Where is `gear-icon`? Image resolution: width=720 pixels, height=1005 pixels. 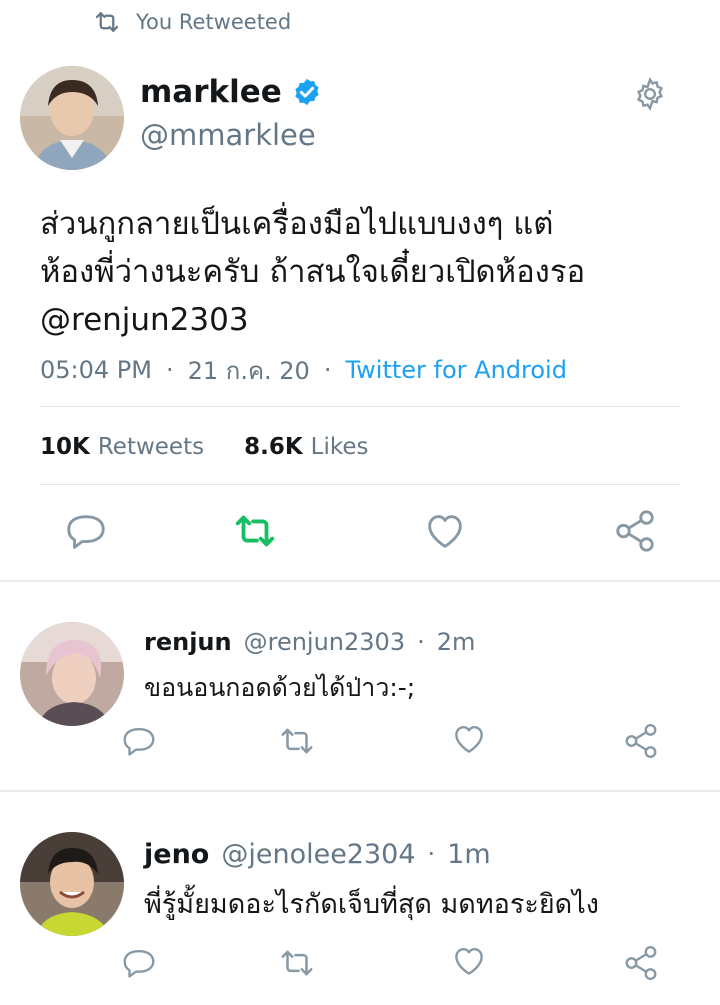
gear-icon is located at coordinates (650, 94).